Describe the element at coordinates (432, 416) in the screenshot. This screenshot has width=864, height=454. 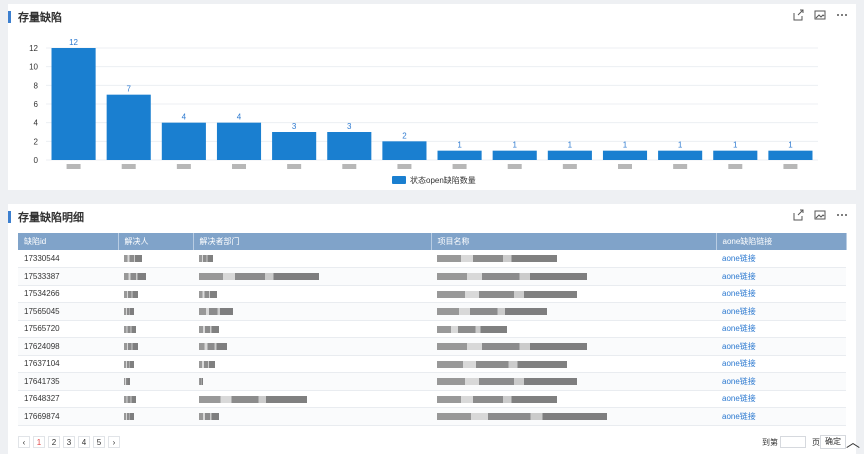
I see `table-row: 17669874 aone链接` at that location.